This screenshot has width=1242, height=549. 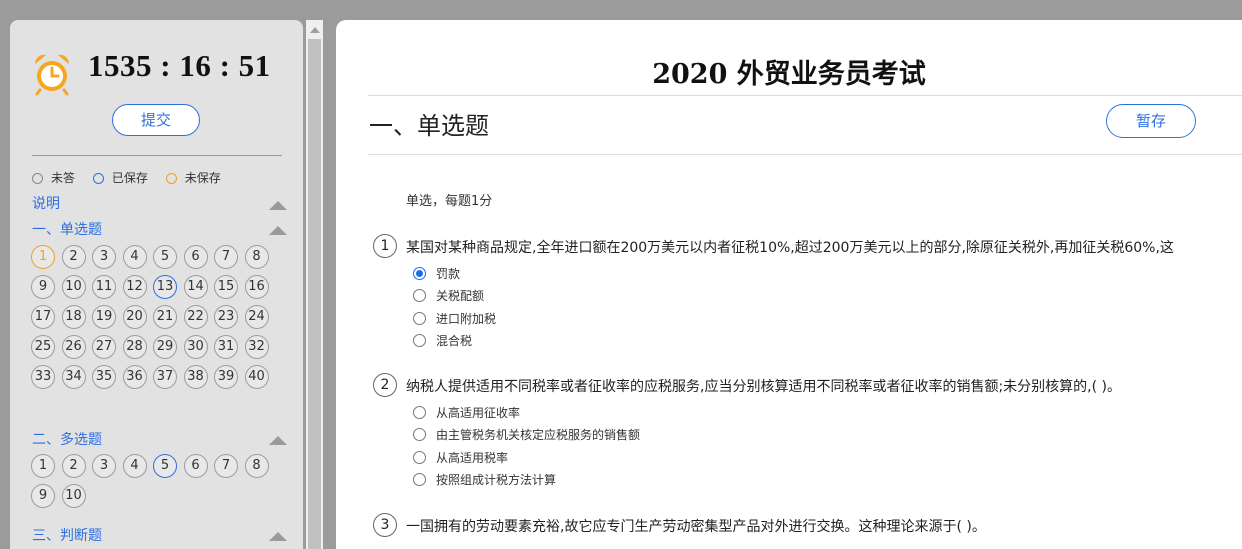 What do you see at coordinates (120, 177) in the screenshot?
I see `legend-saved: 已保存` at bounding box center [120, 177].